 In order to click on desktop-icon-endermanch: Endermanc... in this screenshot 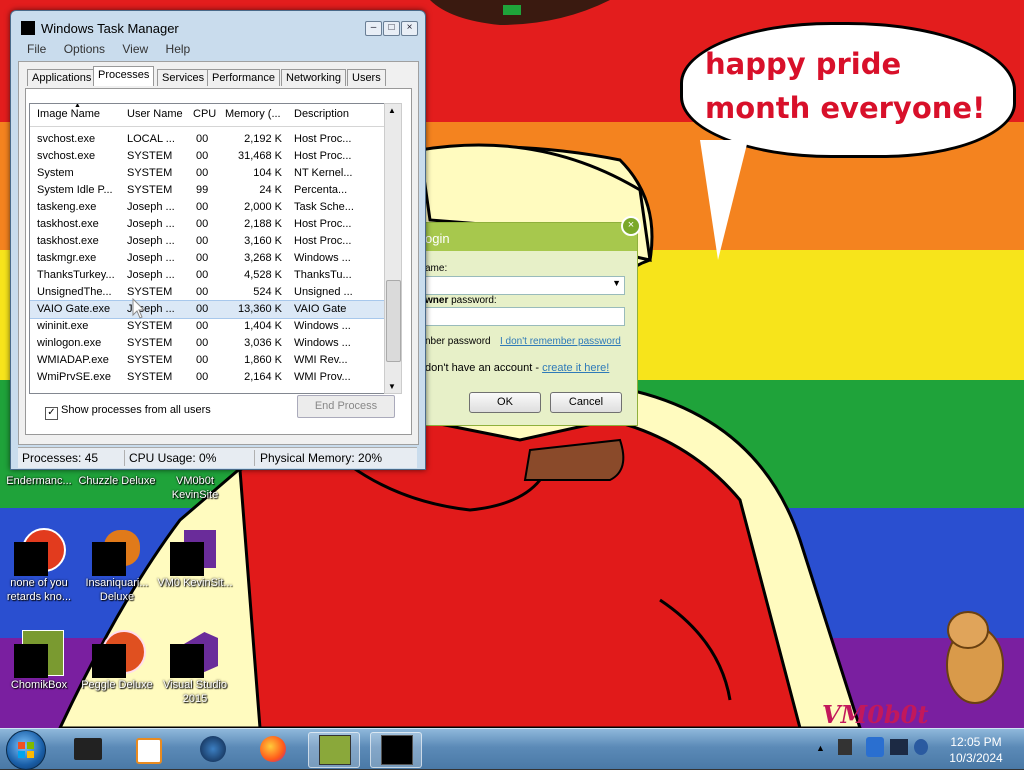, I will do `click(40, 481)`.